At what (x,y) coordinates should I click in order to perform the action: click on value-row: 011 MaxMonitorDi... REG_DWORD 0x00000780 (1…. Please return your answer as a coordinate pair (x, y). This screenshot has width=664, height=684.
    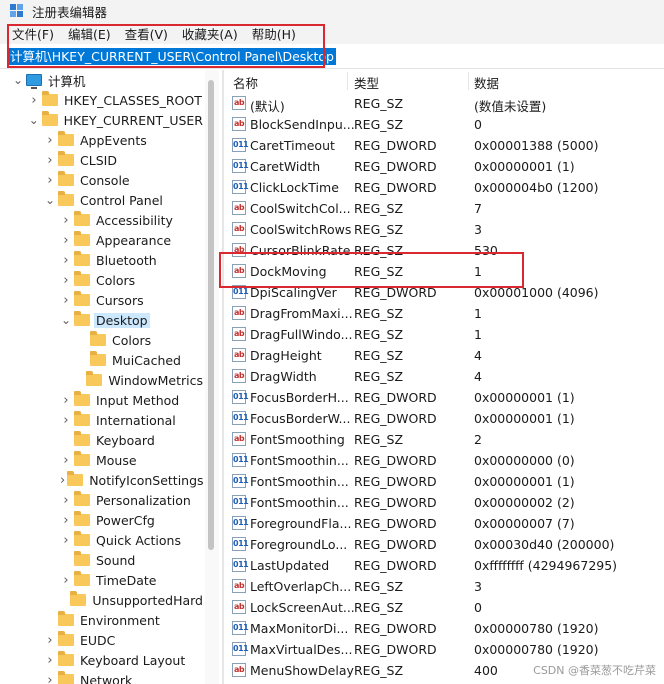
    Looking at the image, I should click on (444, 628).